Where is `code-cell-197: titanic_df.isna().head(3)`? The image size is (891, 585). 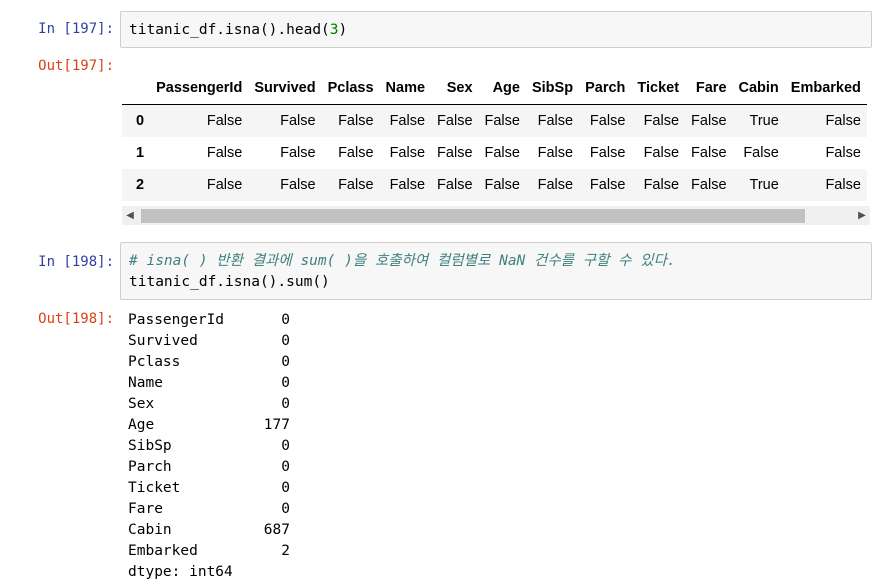
code-cell-197: titanic_df.isna().head(3) is located at coordinates (496, 29).